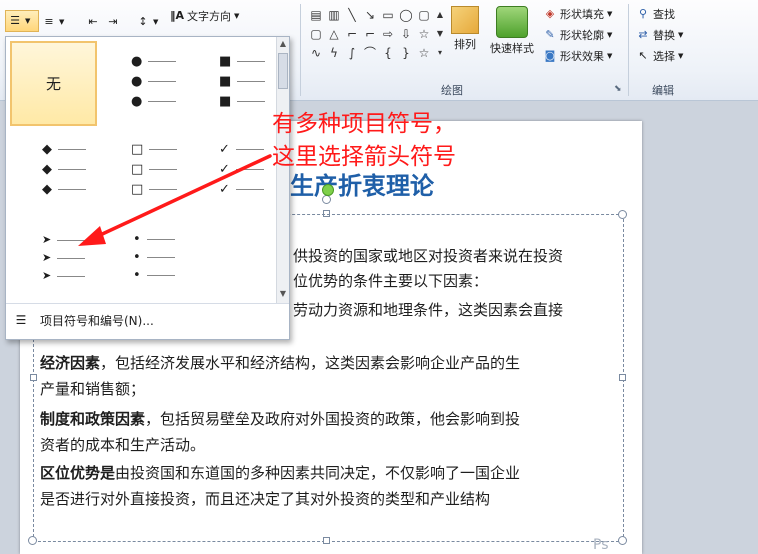  I want to click on shape-outline-button: ✎ 形状轮廓 ▼, so click(577, 35).